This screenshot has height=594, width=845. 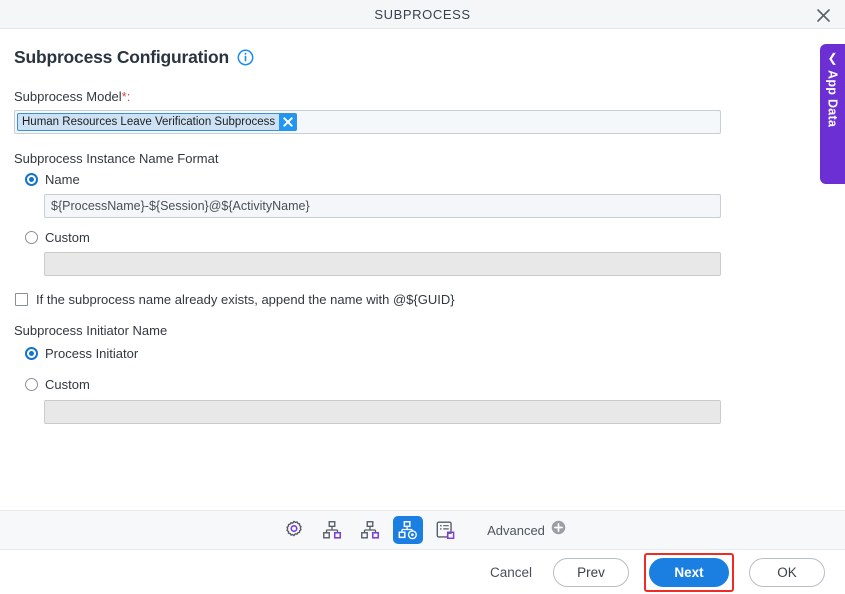 I want to click on radio-name-format-custom: Custom, so click(x=428, y=237).